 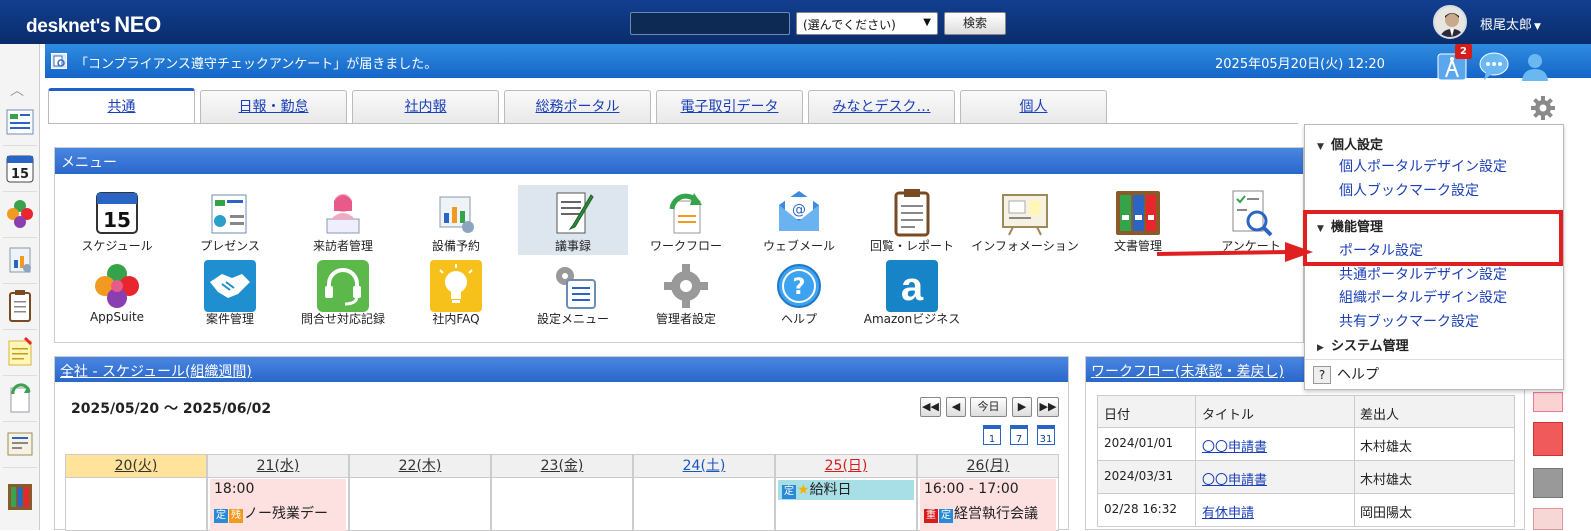 I want to click on menu-link: 個人ポータルデザイン設定, so click(x=1423, y=167).